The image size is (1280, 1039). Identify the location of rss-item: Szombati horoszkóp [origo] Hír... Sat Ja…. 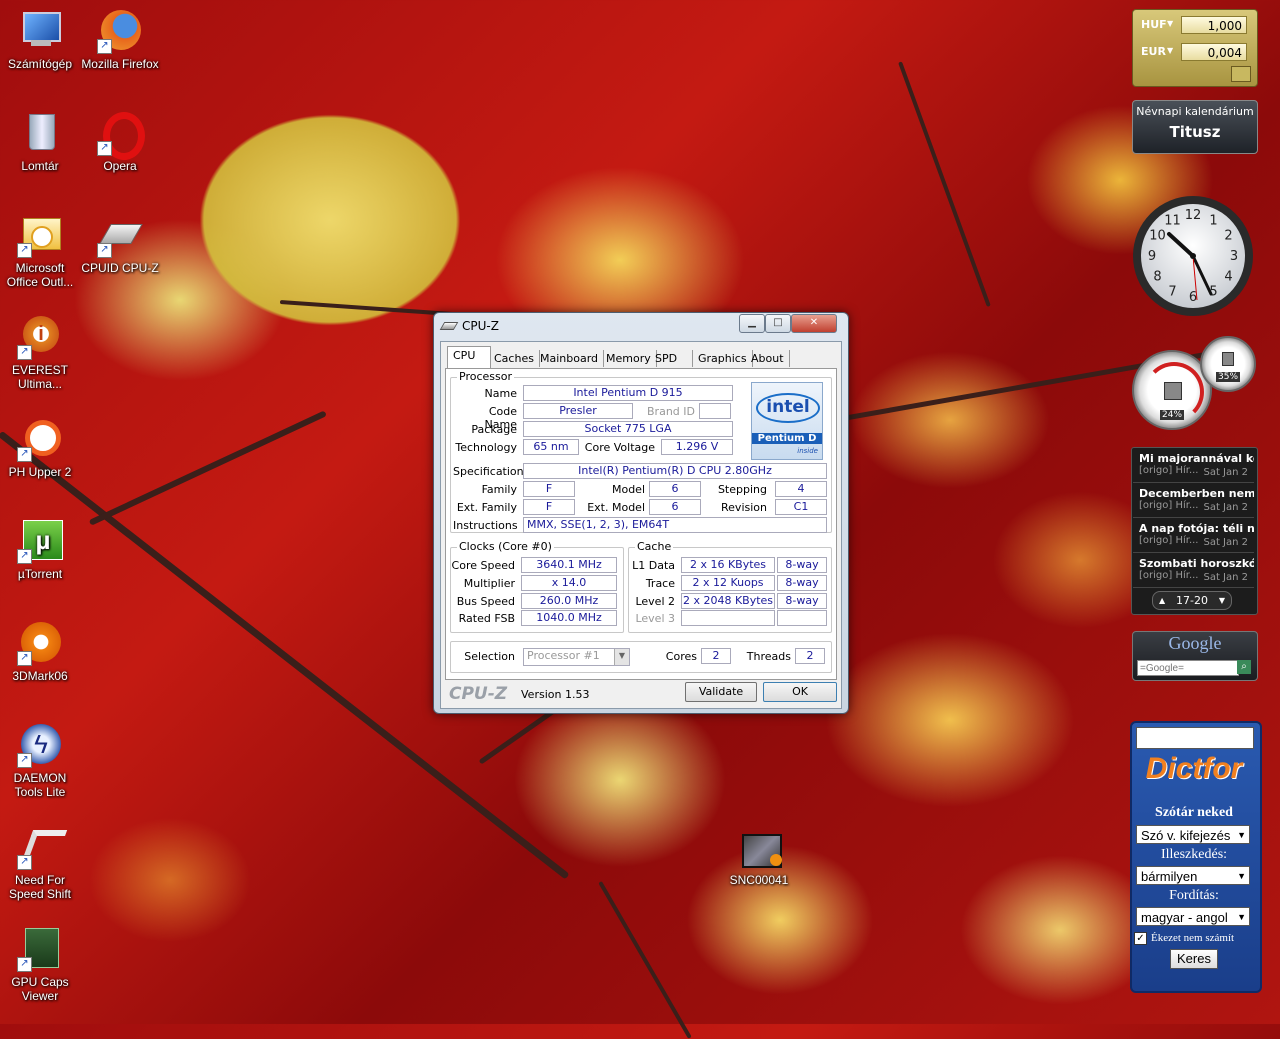
(1193, 571).